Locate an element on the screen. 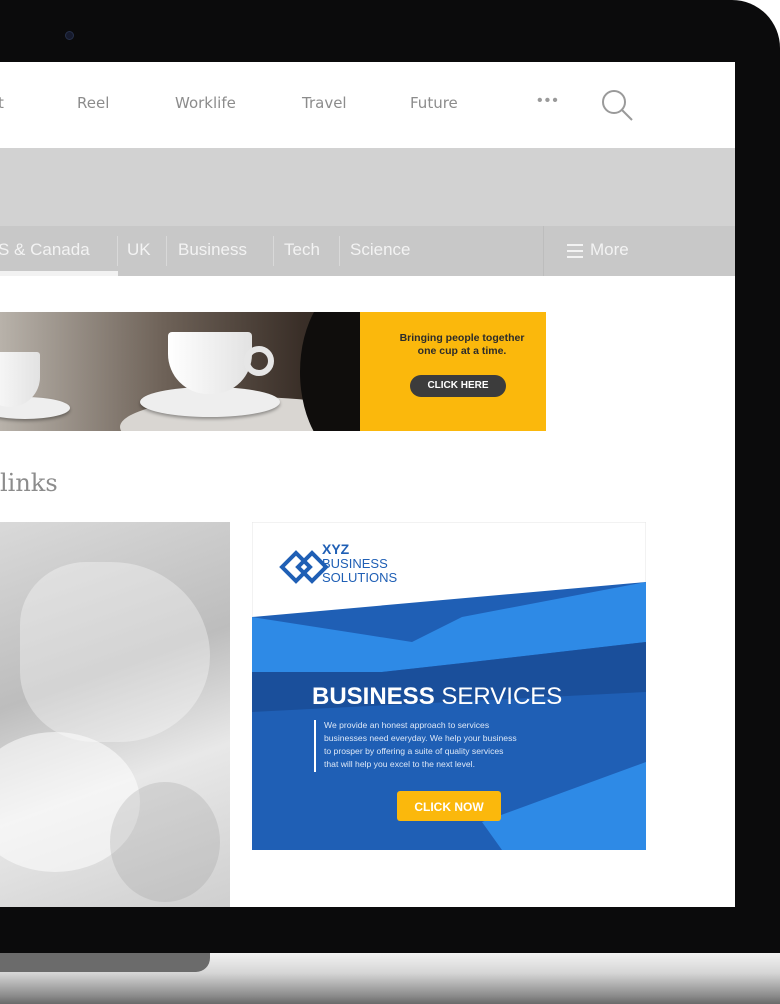 The width and height of the screenshot is (780, 1004). hamburger-icon is located at coordinates (575, 251).